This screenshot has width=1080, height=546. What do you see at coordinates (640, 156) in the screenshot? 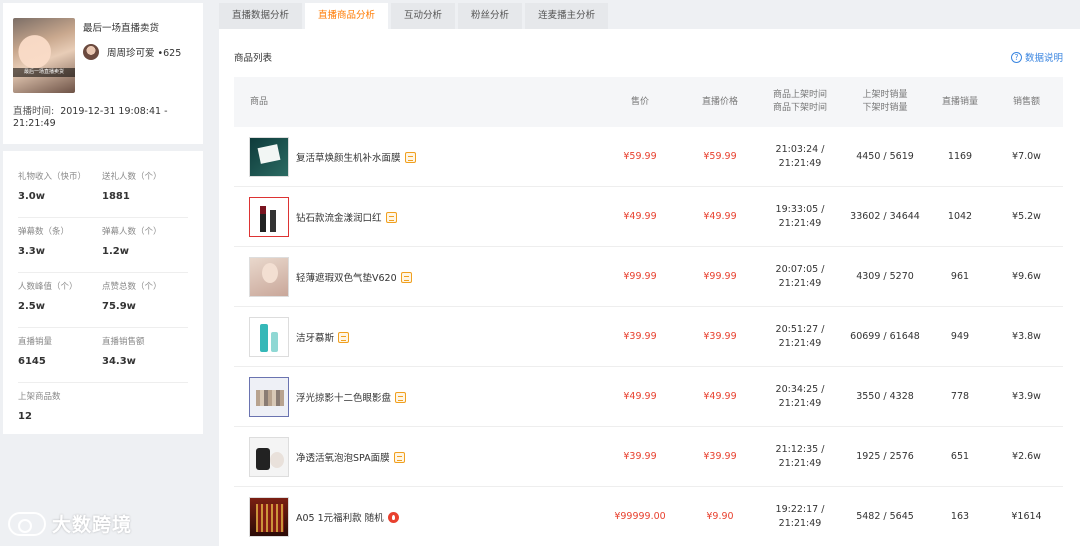
I see `price: ¥59.99` at bounding box center [640, 156].